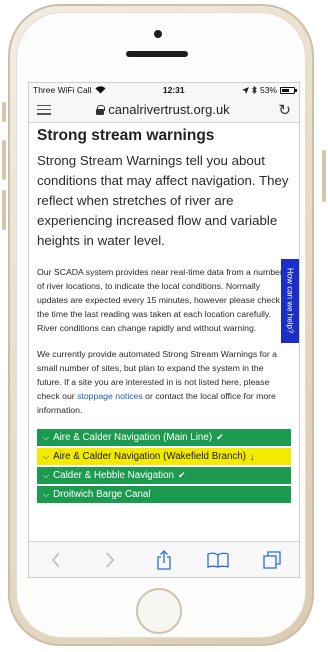  What do you see at coordinates (110, 560) in the screenshot?
I see `forward-icon` at bounding box center [110, 560].